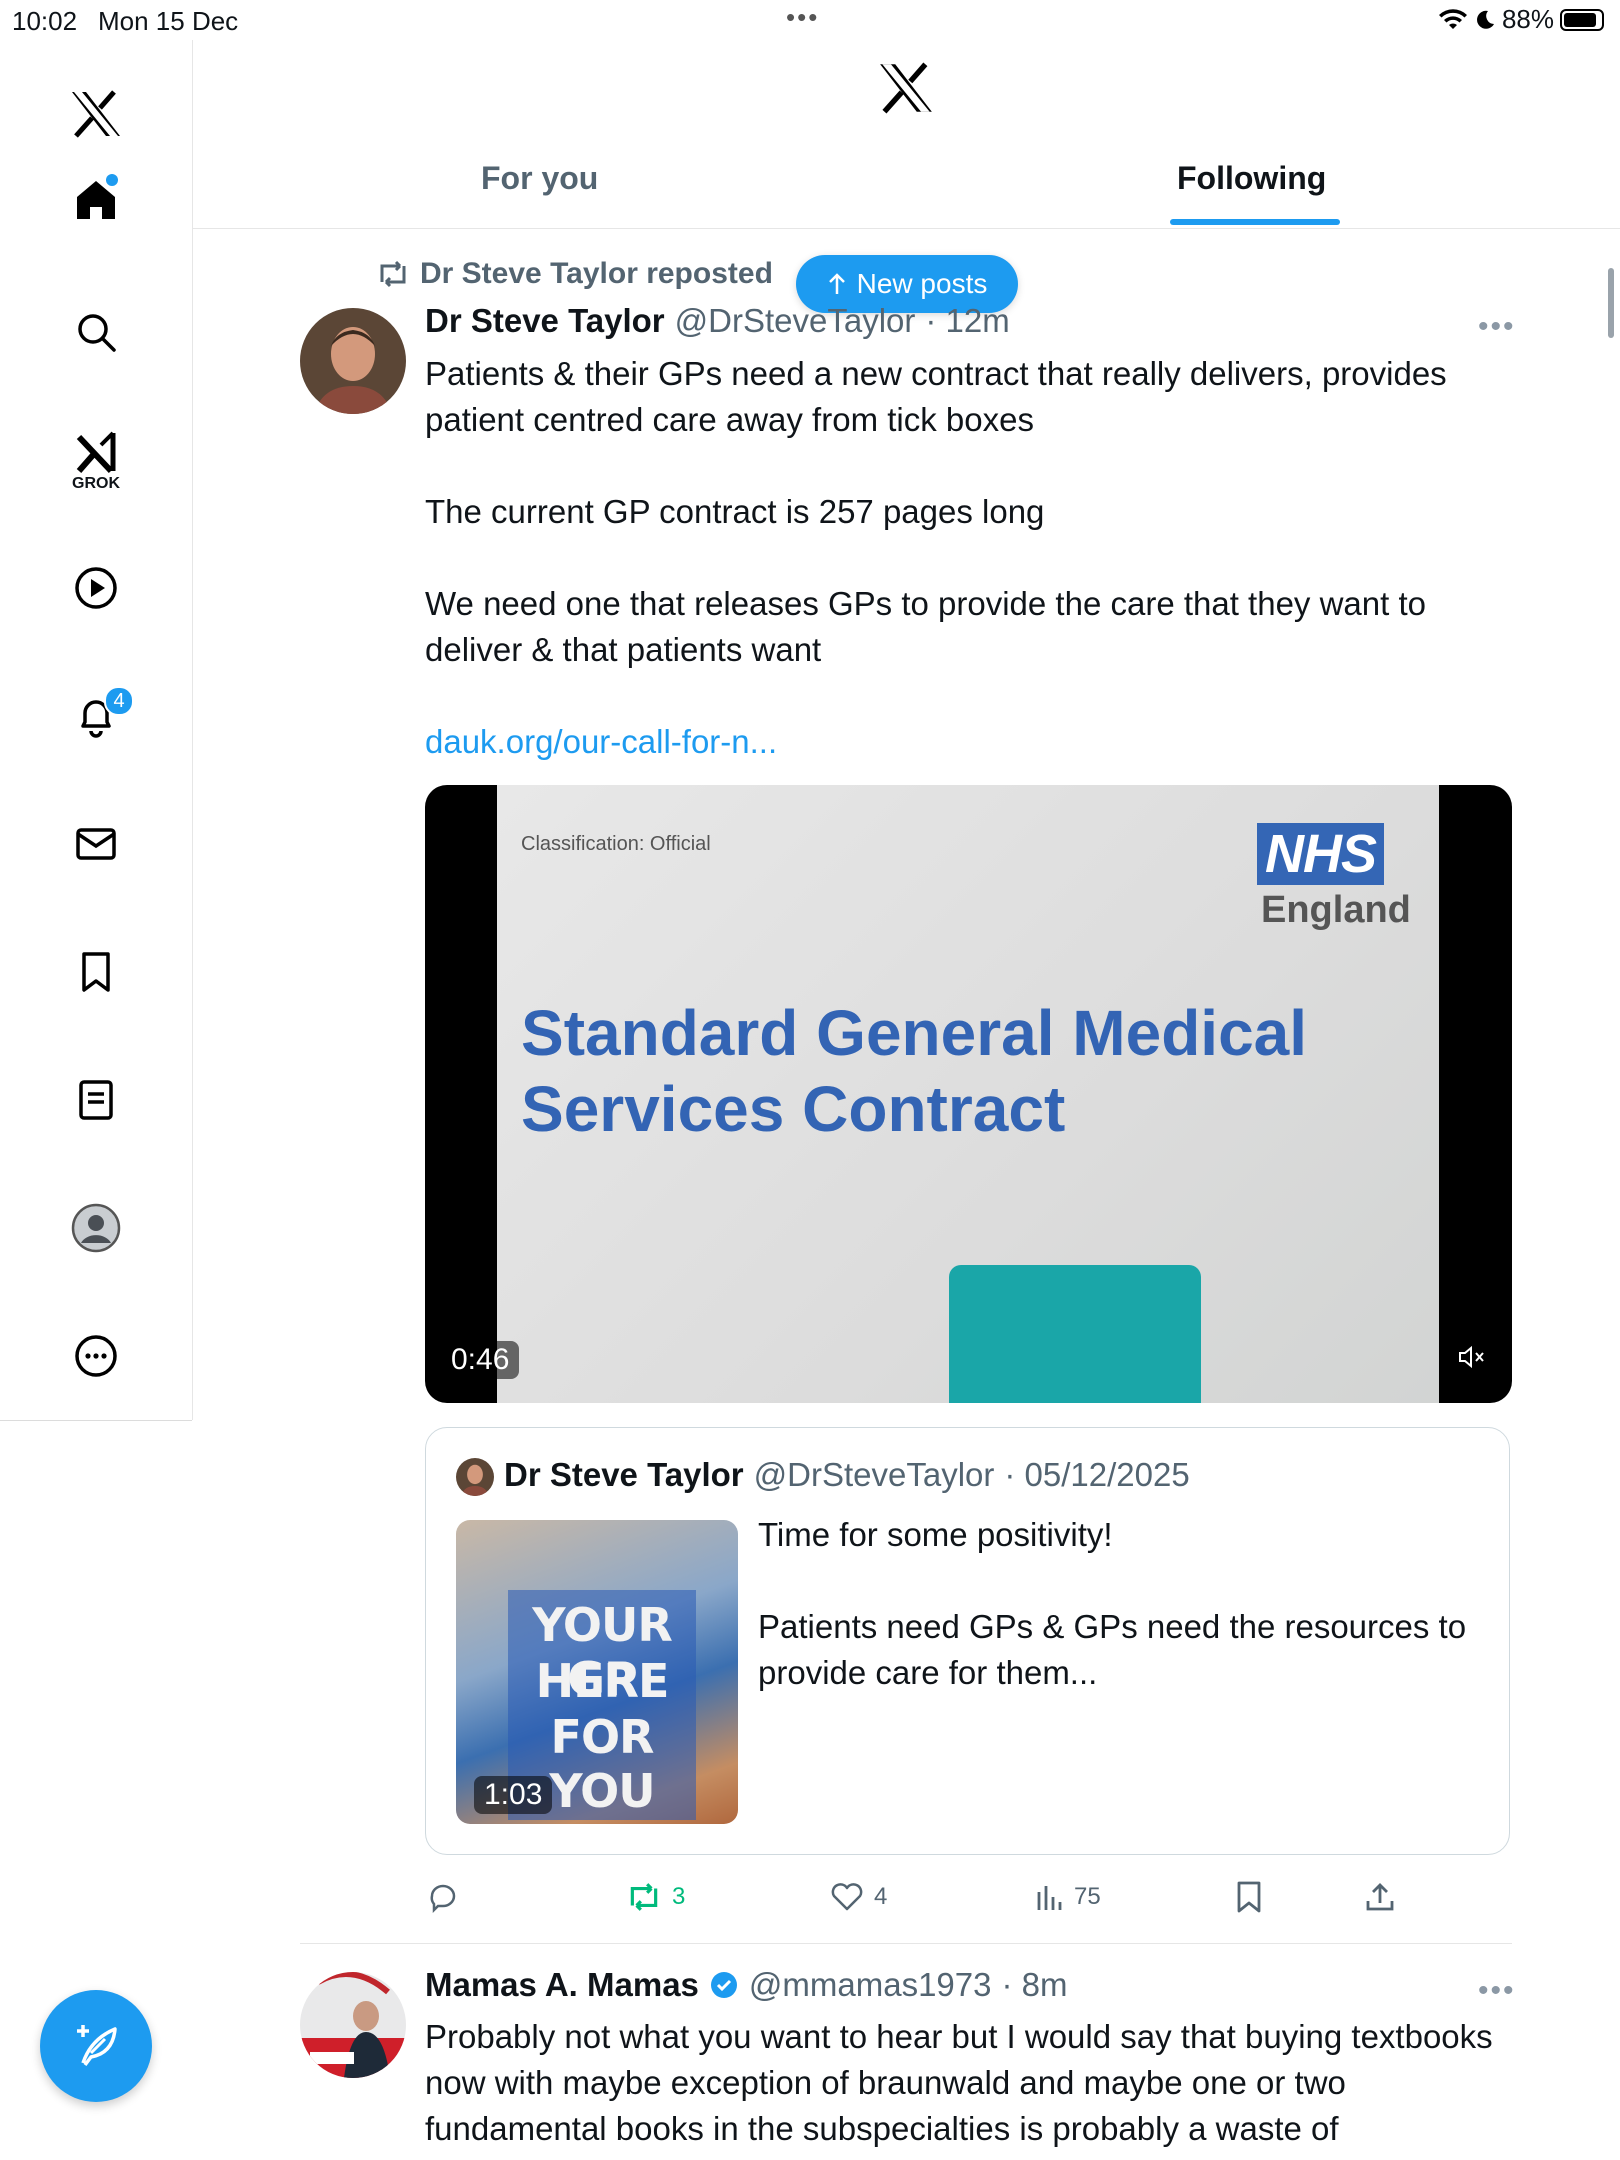 This screenshot has width=1620, height=2160. What do you see at coordinates (1611, 303) in the screenshot?
I see `scrollbar` at bounding box center [1611, 303].